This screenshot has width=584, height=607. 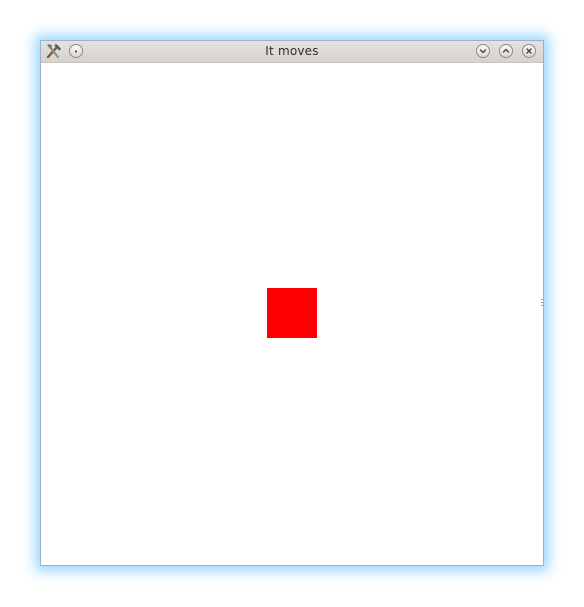 I want to click on chevron-down-icon, so click(x=483, y=51).